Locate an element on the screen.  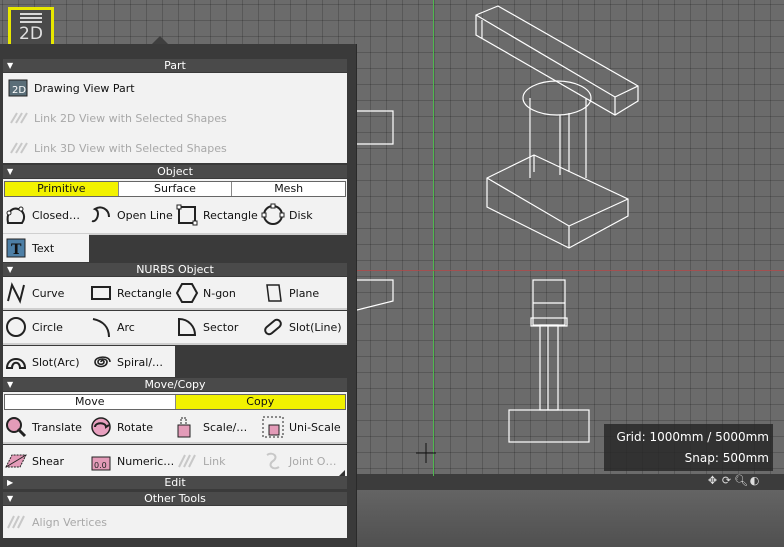
tab-surface: Surface is located at coordinates (176, 189).